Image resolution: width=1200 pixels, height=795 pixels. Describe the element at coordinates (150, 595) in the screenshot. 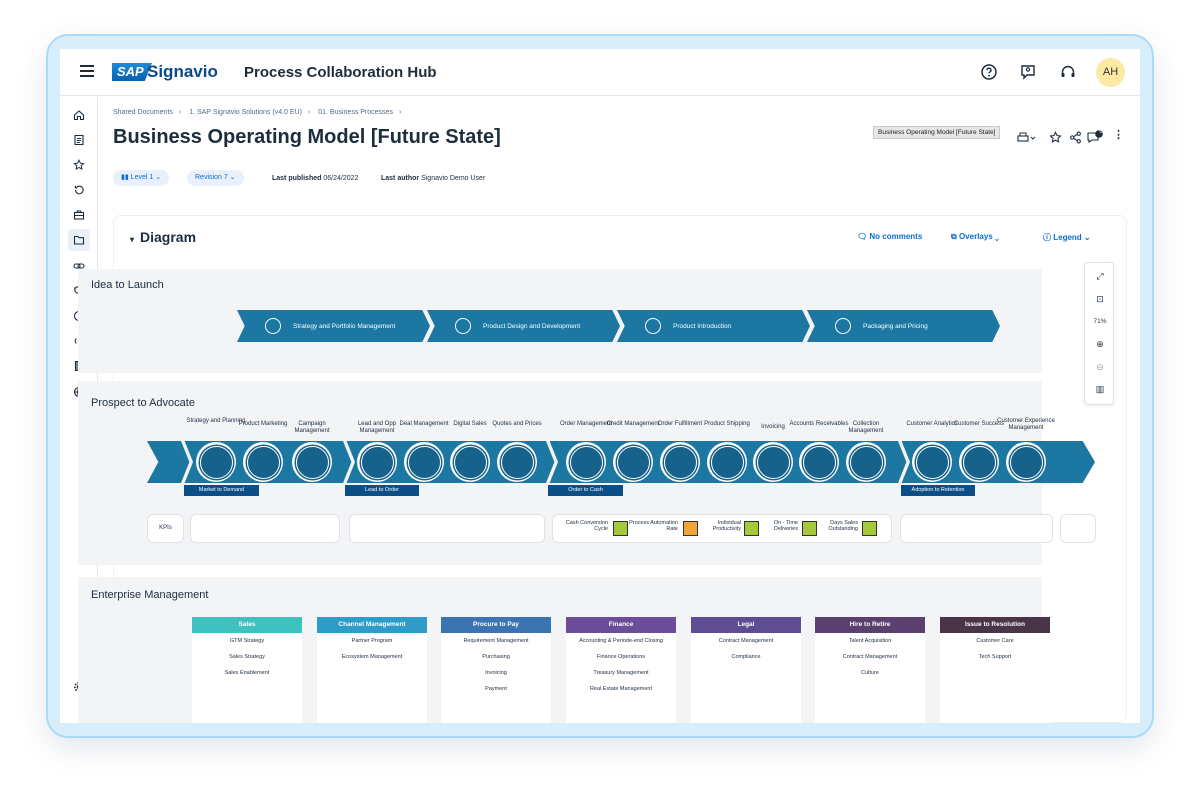

I see `section-title: Enterprise Management` at that location.